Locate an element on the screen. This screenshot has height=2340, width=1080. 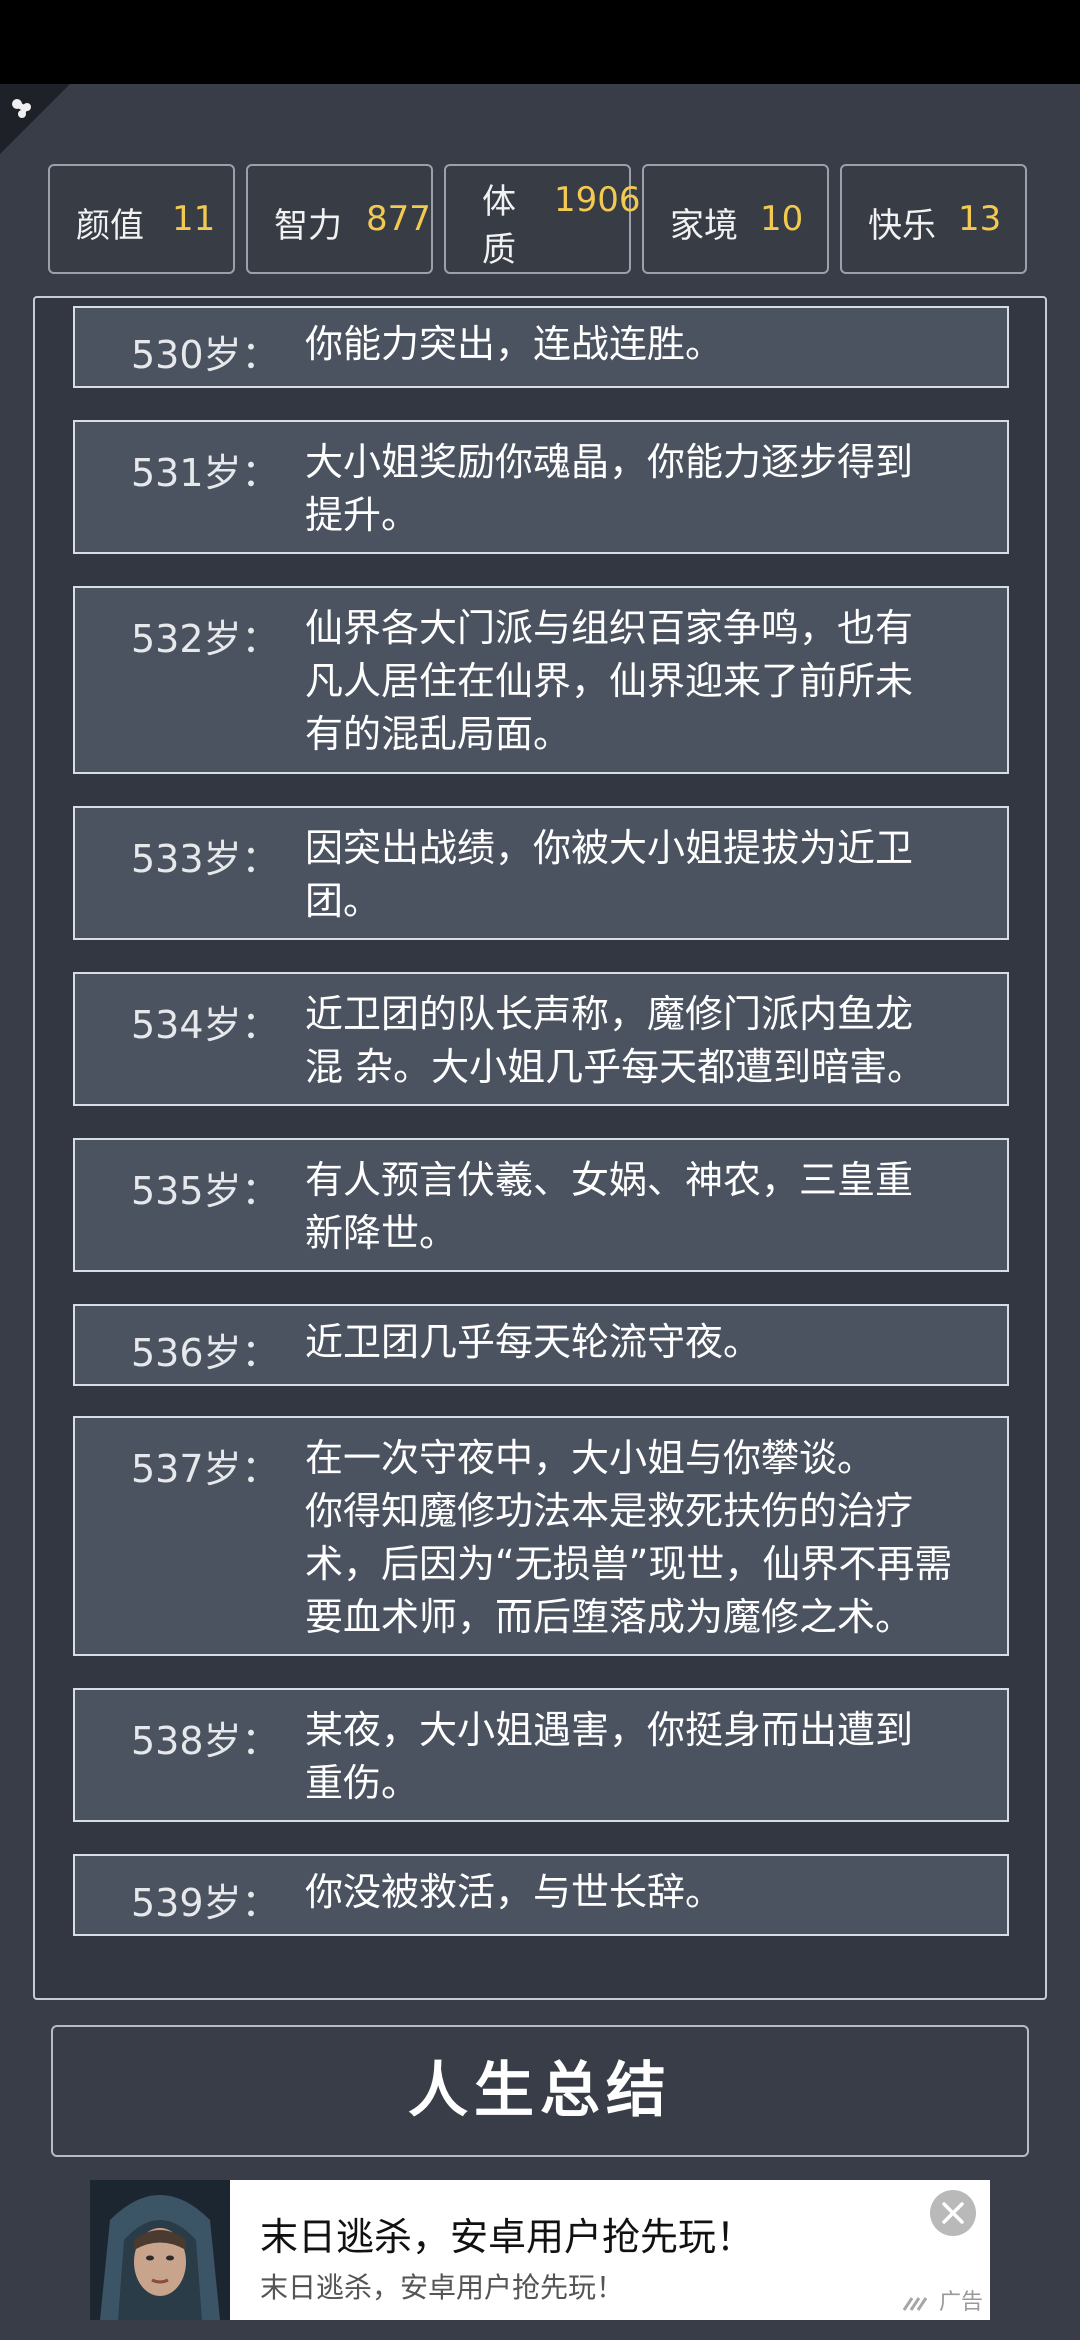
log-entry: 536岁： 近卫团几乎每天轮流守夜。 is located at coordinates (541, 1345).